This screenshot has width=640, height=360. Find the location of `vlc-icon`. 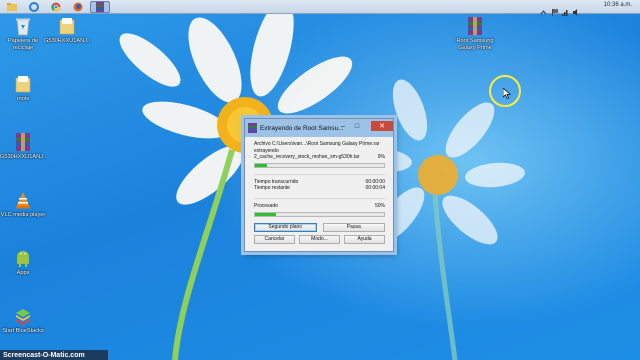

vlc-icon is located at coordinates (23, 200).